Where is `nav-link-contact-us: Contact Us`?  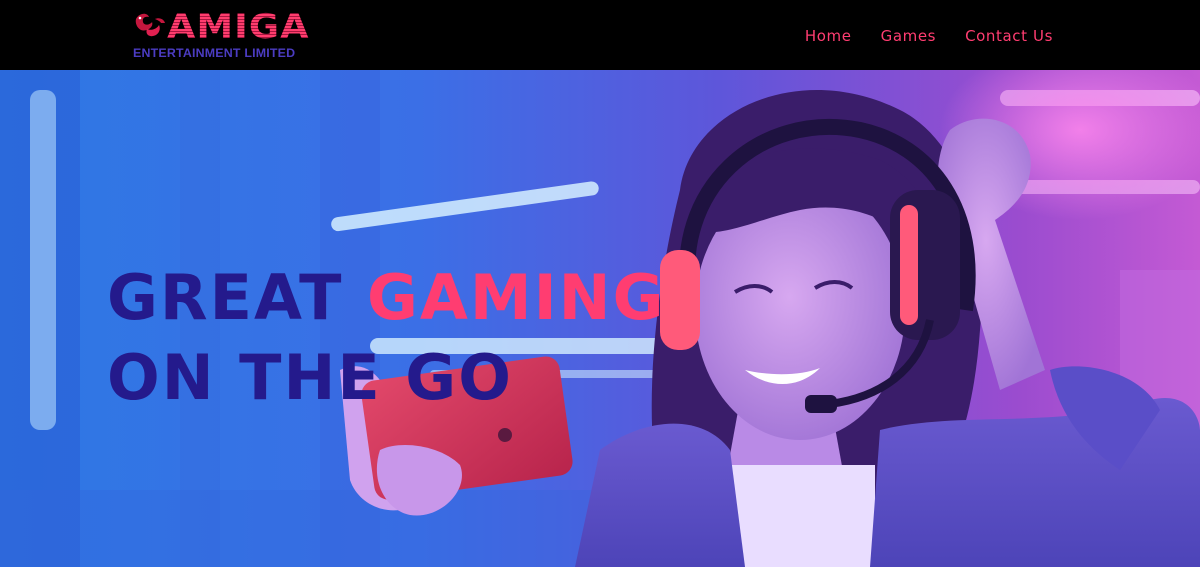
nav-link-contact-us: Contact Us is located at coordinates (1009, 36).